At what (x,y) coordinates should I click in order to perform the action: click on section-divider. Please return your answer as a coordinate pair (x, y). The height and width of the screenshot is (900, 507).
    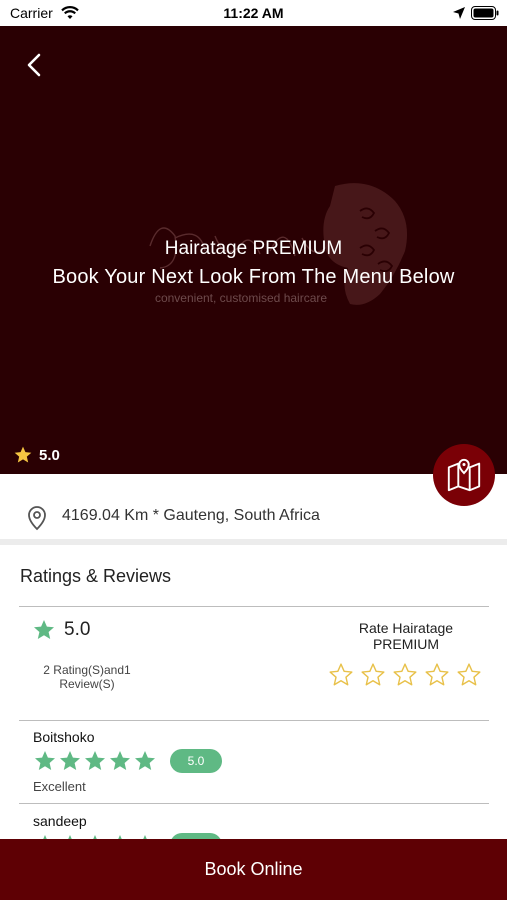
    Looking at the image, I should click on (253, 542).